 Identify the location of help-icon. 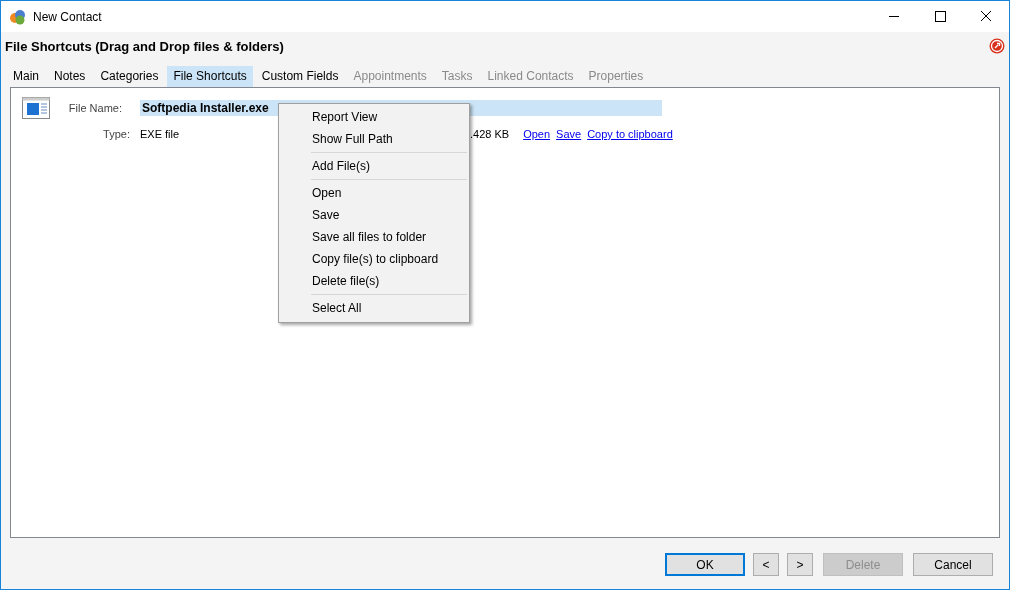
(997, 46).